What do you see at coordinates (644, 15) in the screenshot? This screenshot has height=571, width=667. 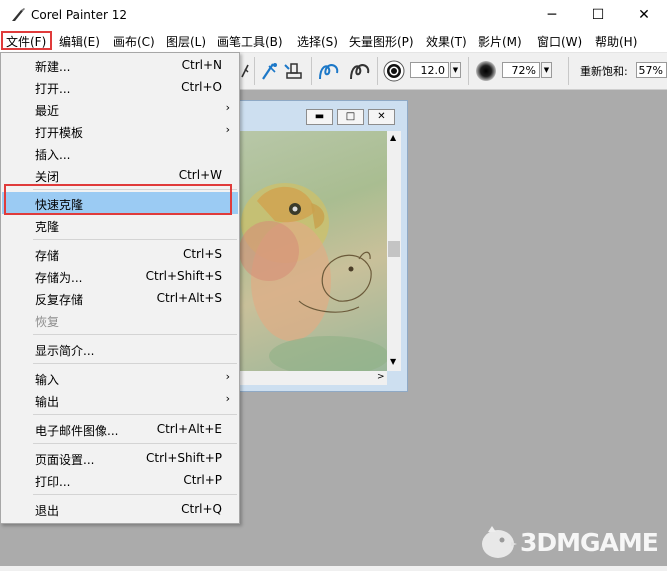 I see `close-button: ✕` at bounding box center [644, 15].